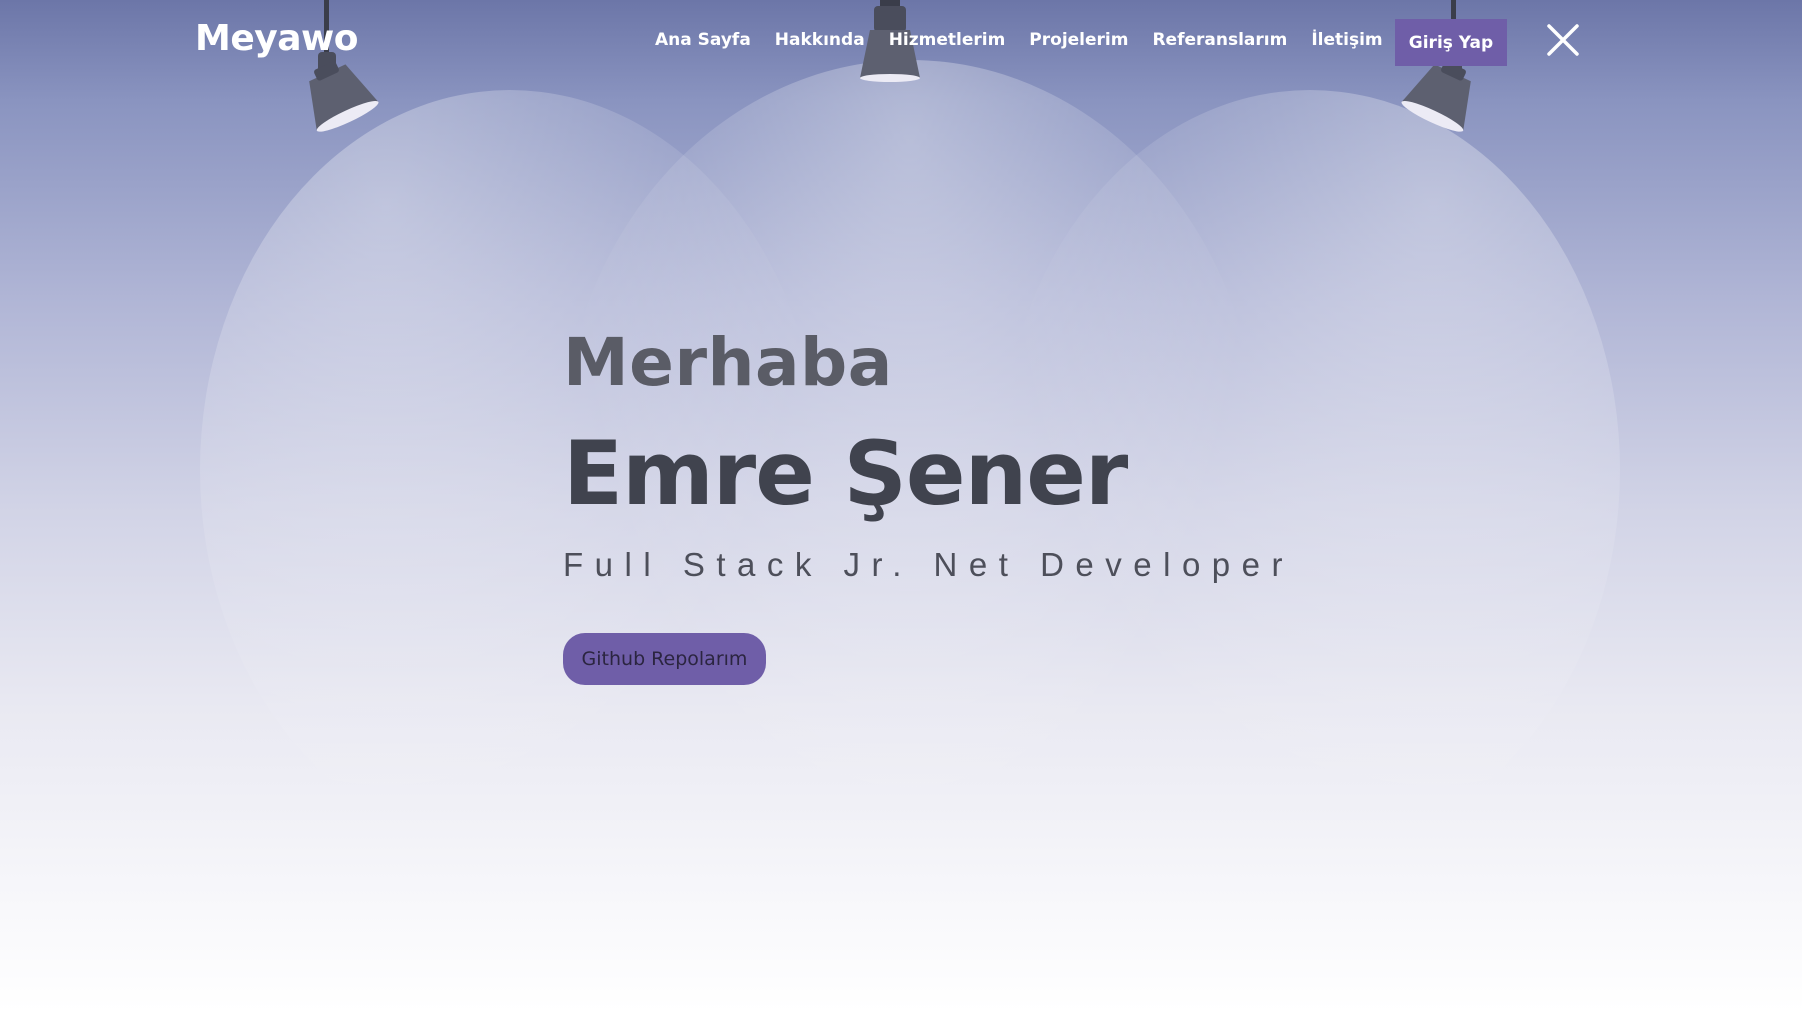  What do you see at coordinates (1078, 40) in the screenshot?
I see `nav-item-projects: Projelerim` at bounding box center [1078, 40].